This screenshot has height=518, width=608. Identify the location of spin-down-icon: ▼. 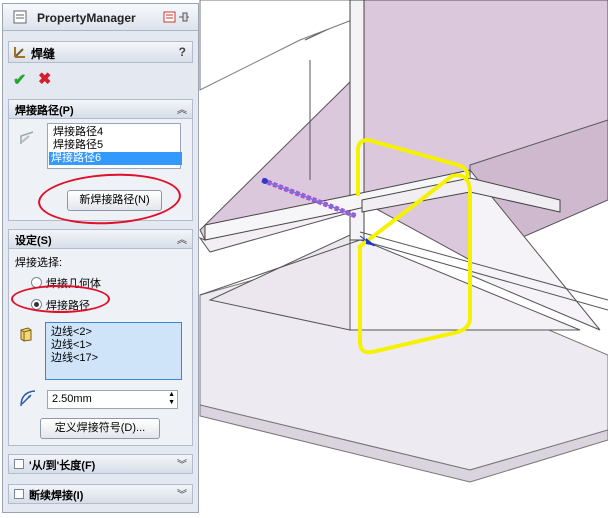
(171, 402).